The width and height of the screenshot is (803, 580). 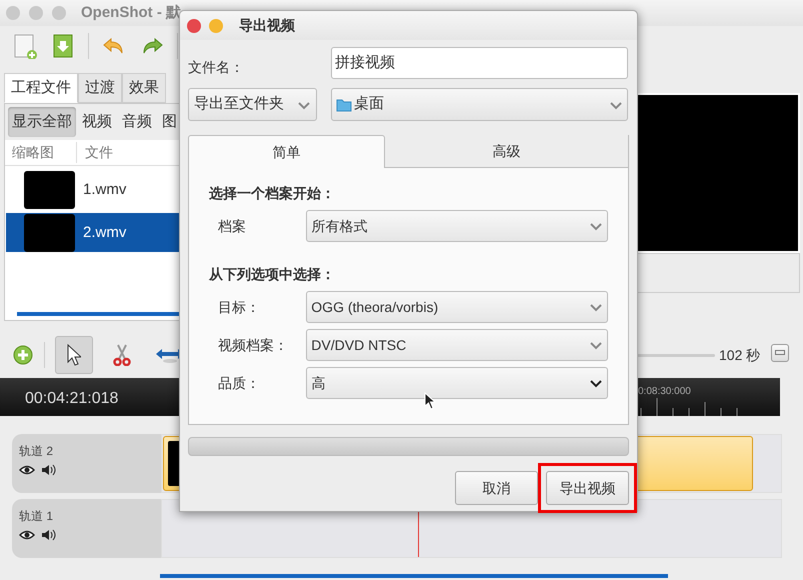 What do you see at coordinates (232, 226) in the screenshot?
I see `field-label: 档案` at bounding box center [232, 226].